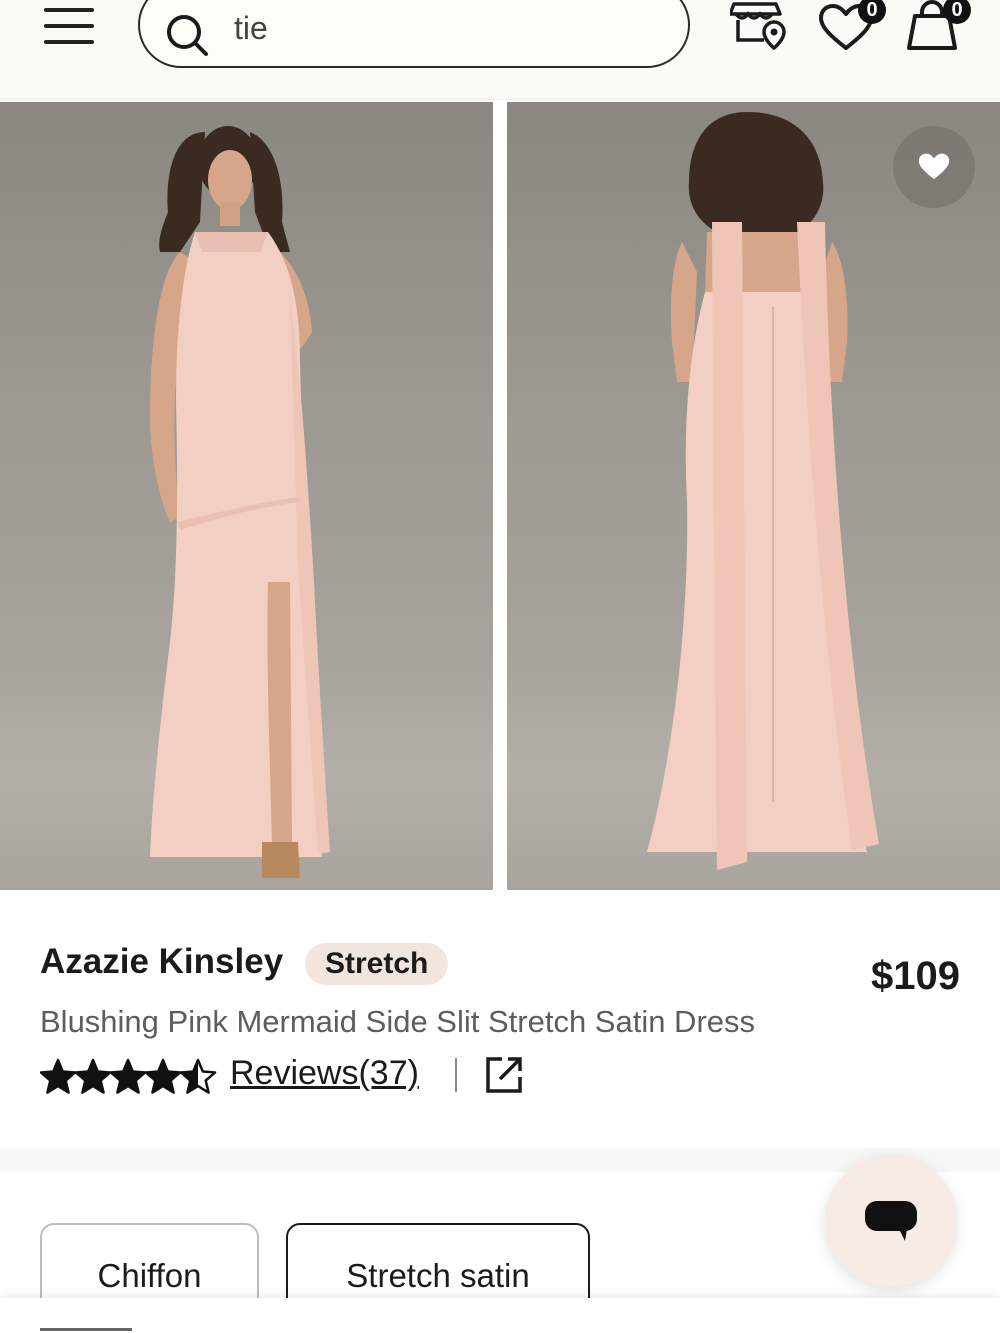 The image size is (1000, 1333). What do you see at coordinates (941, 27) in the screenshot?
I see `cart-button: 0` at bounding box center [941, 27].